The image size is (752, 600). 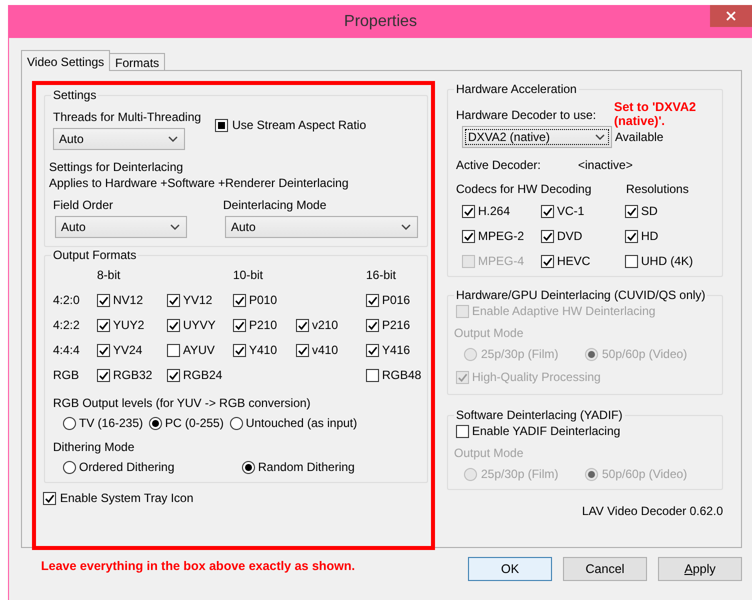 What do you see at coordinates (299, 125) in the screenshot?
I see `checkbox-label: Use Stream Aspect Ratio` at bounding box center [299, 125].